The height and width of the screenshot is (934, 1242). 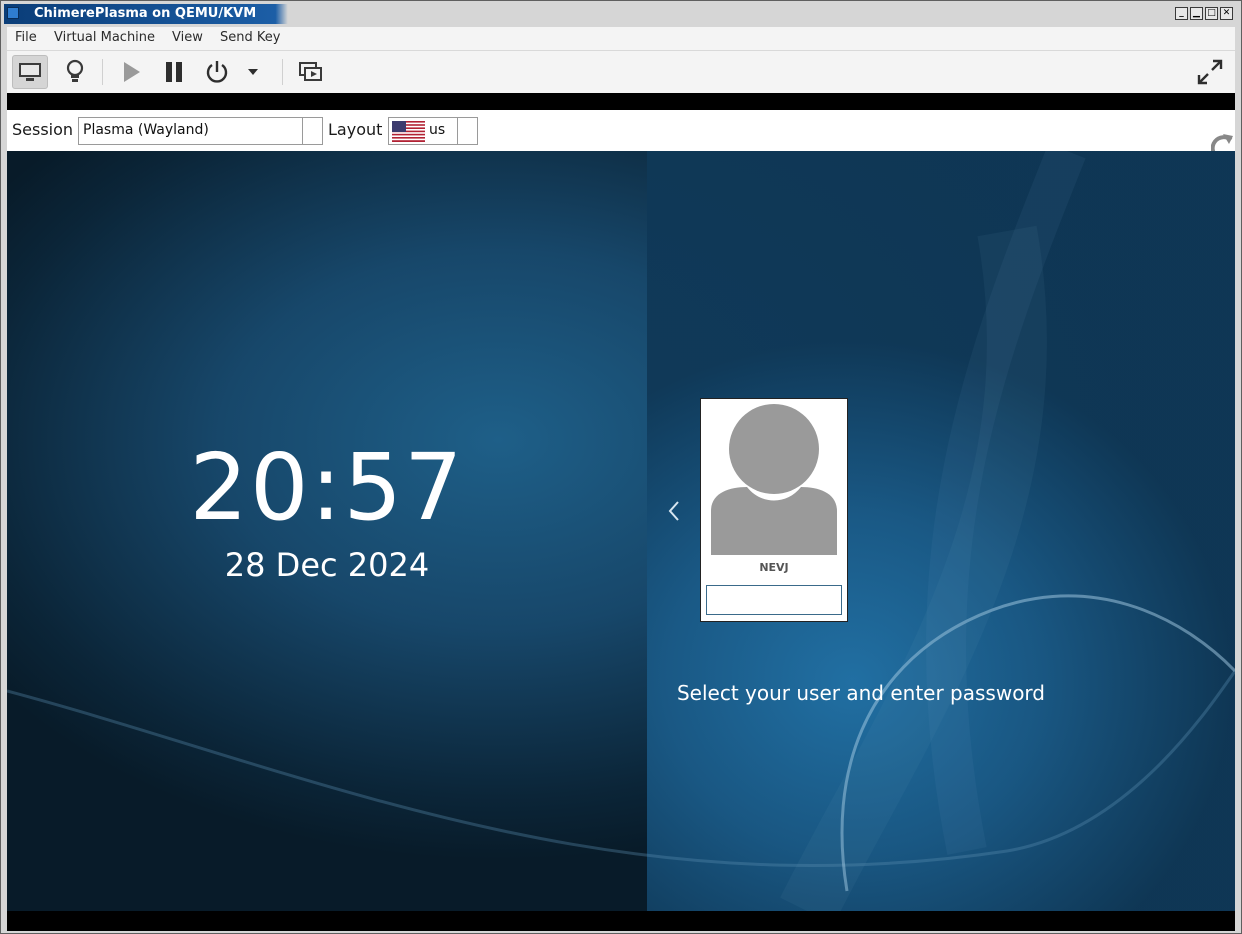 What do you see at coordinates (187, 37) in the screenshot?
I see `menu-view: View` at bounding box center [187, 37].